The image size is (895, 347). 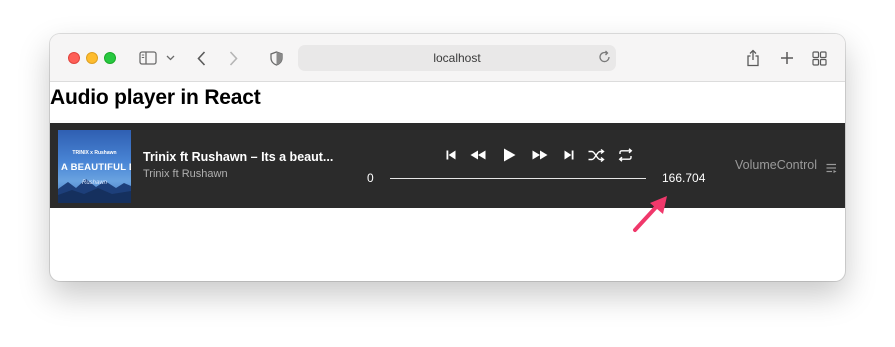 What do you see at coordinates (148, 58) in the screenshot?
I see `sidebar-icon` at bounding box center [148, 58].